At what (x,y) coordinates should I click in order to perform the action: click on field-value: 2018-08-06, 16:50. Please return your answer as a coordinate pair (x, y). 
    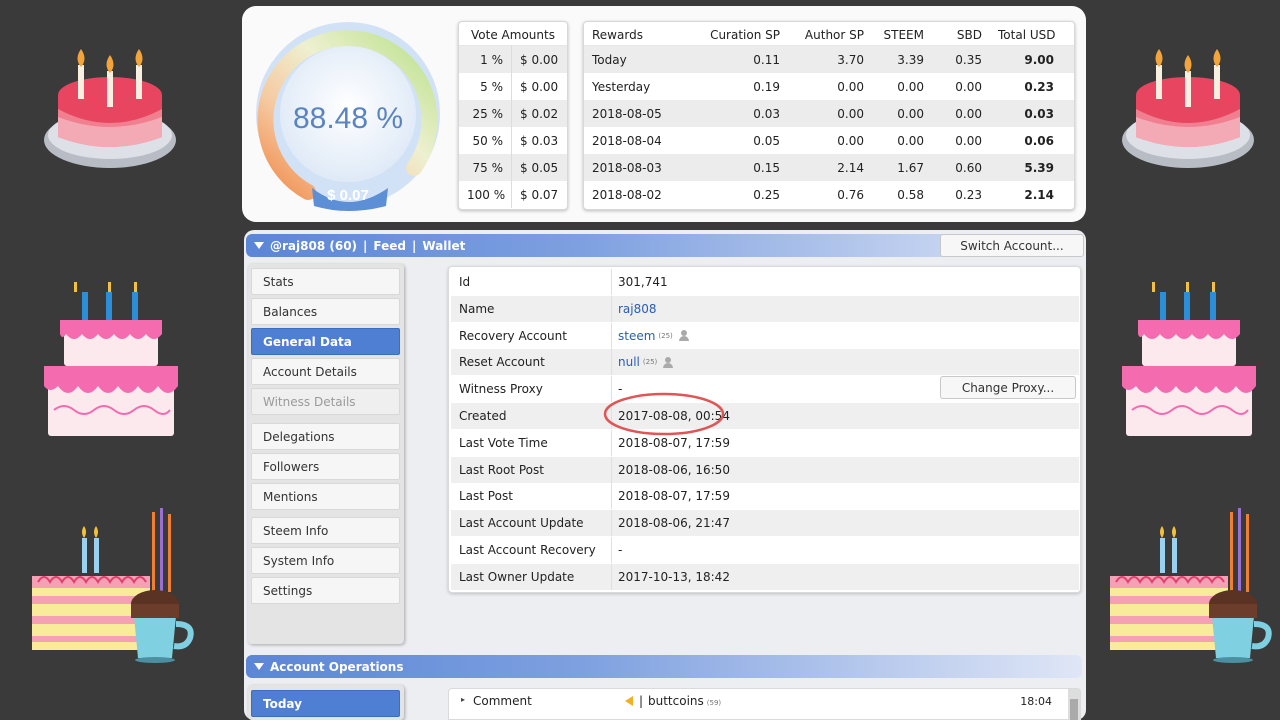
    Looking at the image, I should click on (674, 469).